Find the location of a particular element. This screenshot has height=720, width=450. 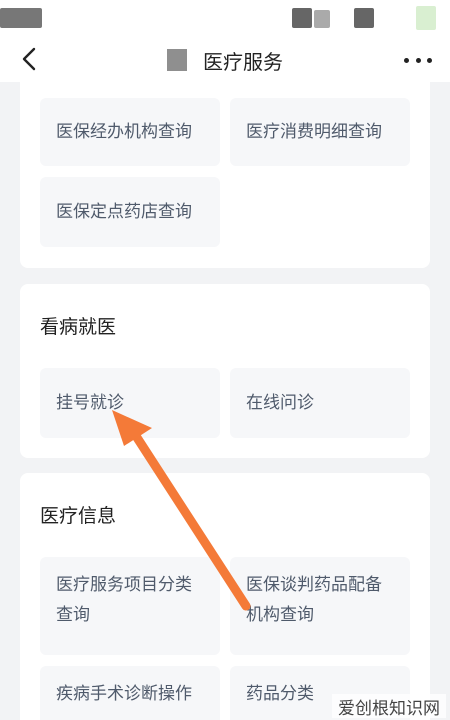

annotation-arrow is located at coordinates (181, 510).